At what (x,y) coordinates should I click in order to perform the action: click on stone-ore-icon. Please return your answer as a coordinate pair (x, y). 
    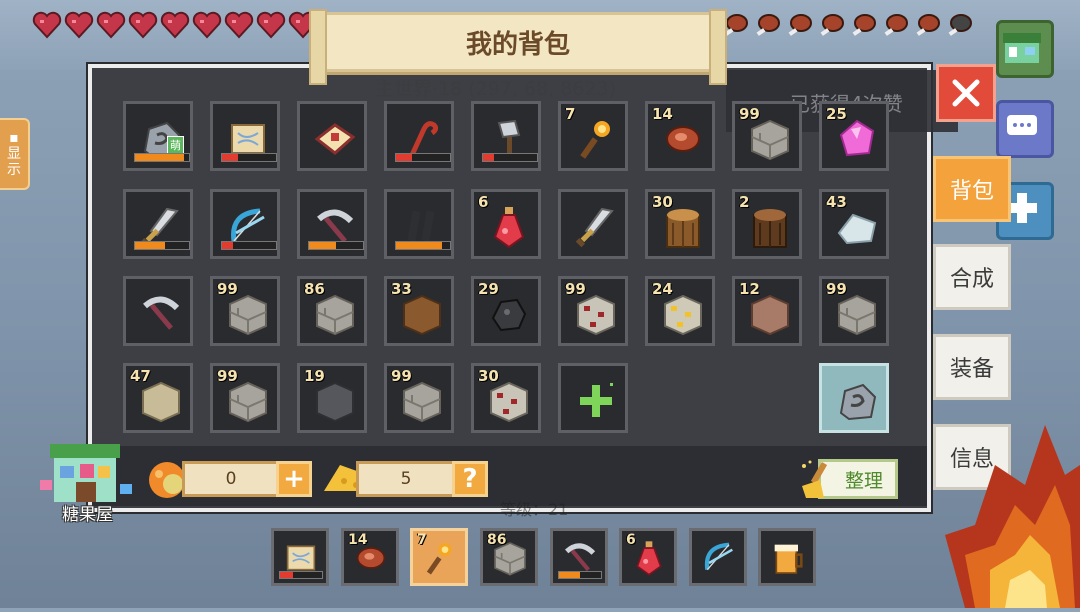
    Looking at the image, I should click on (857, 401).